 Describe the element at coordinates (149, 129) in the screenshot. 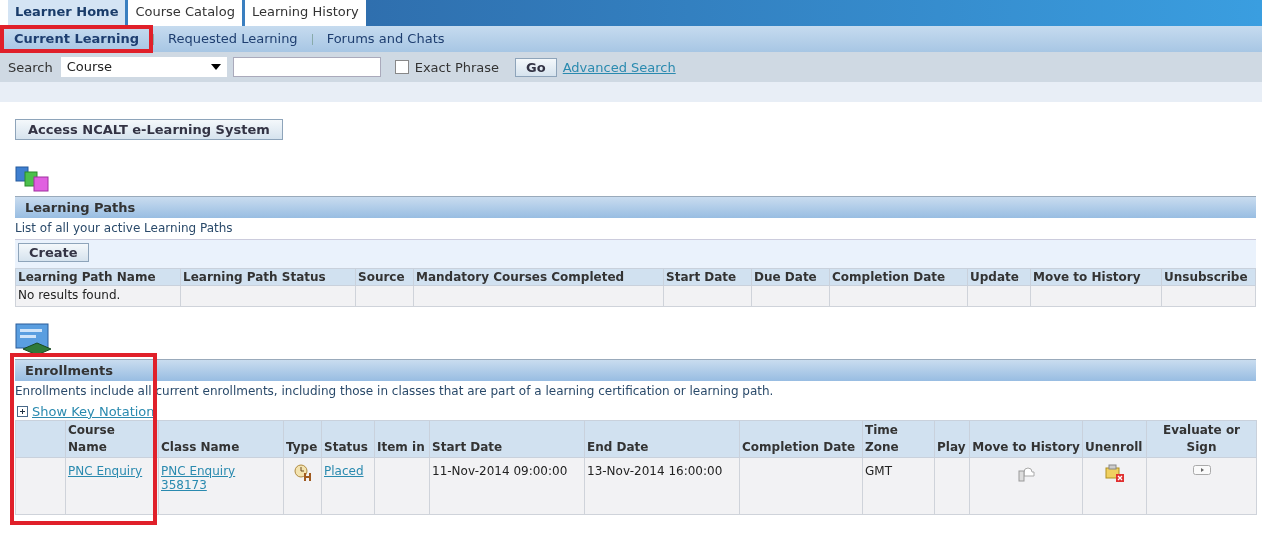

I see `access-button: Access NCALT e-Learning System` at that location.